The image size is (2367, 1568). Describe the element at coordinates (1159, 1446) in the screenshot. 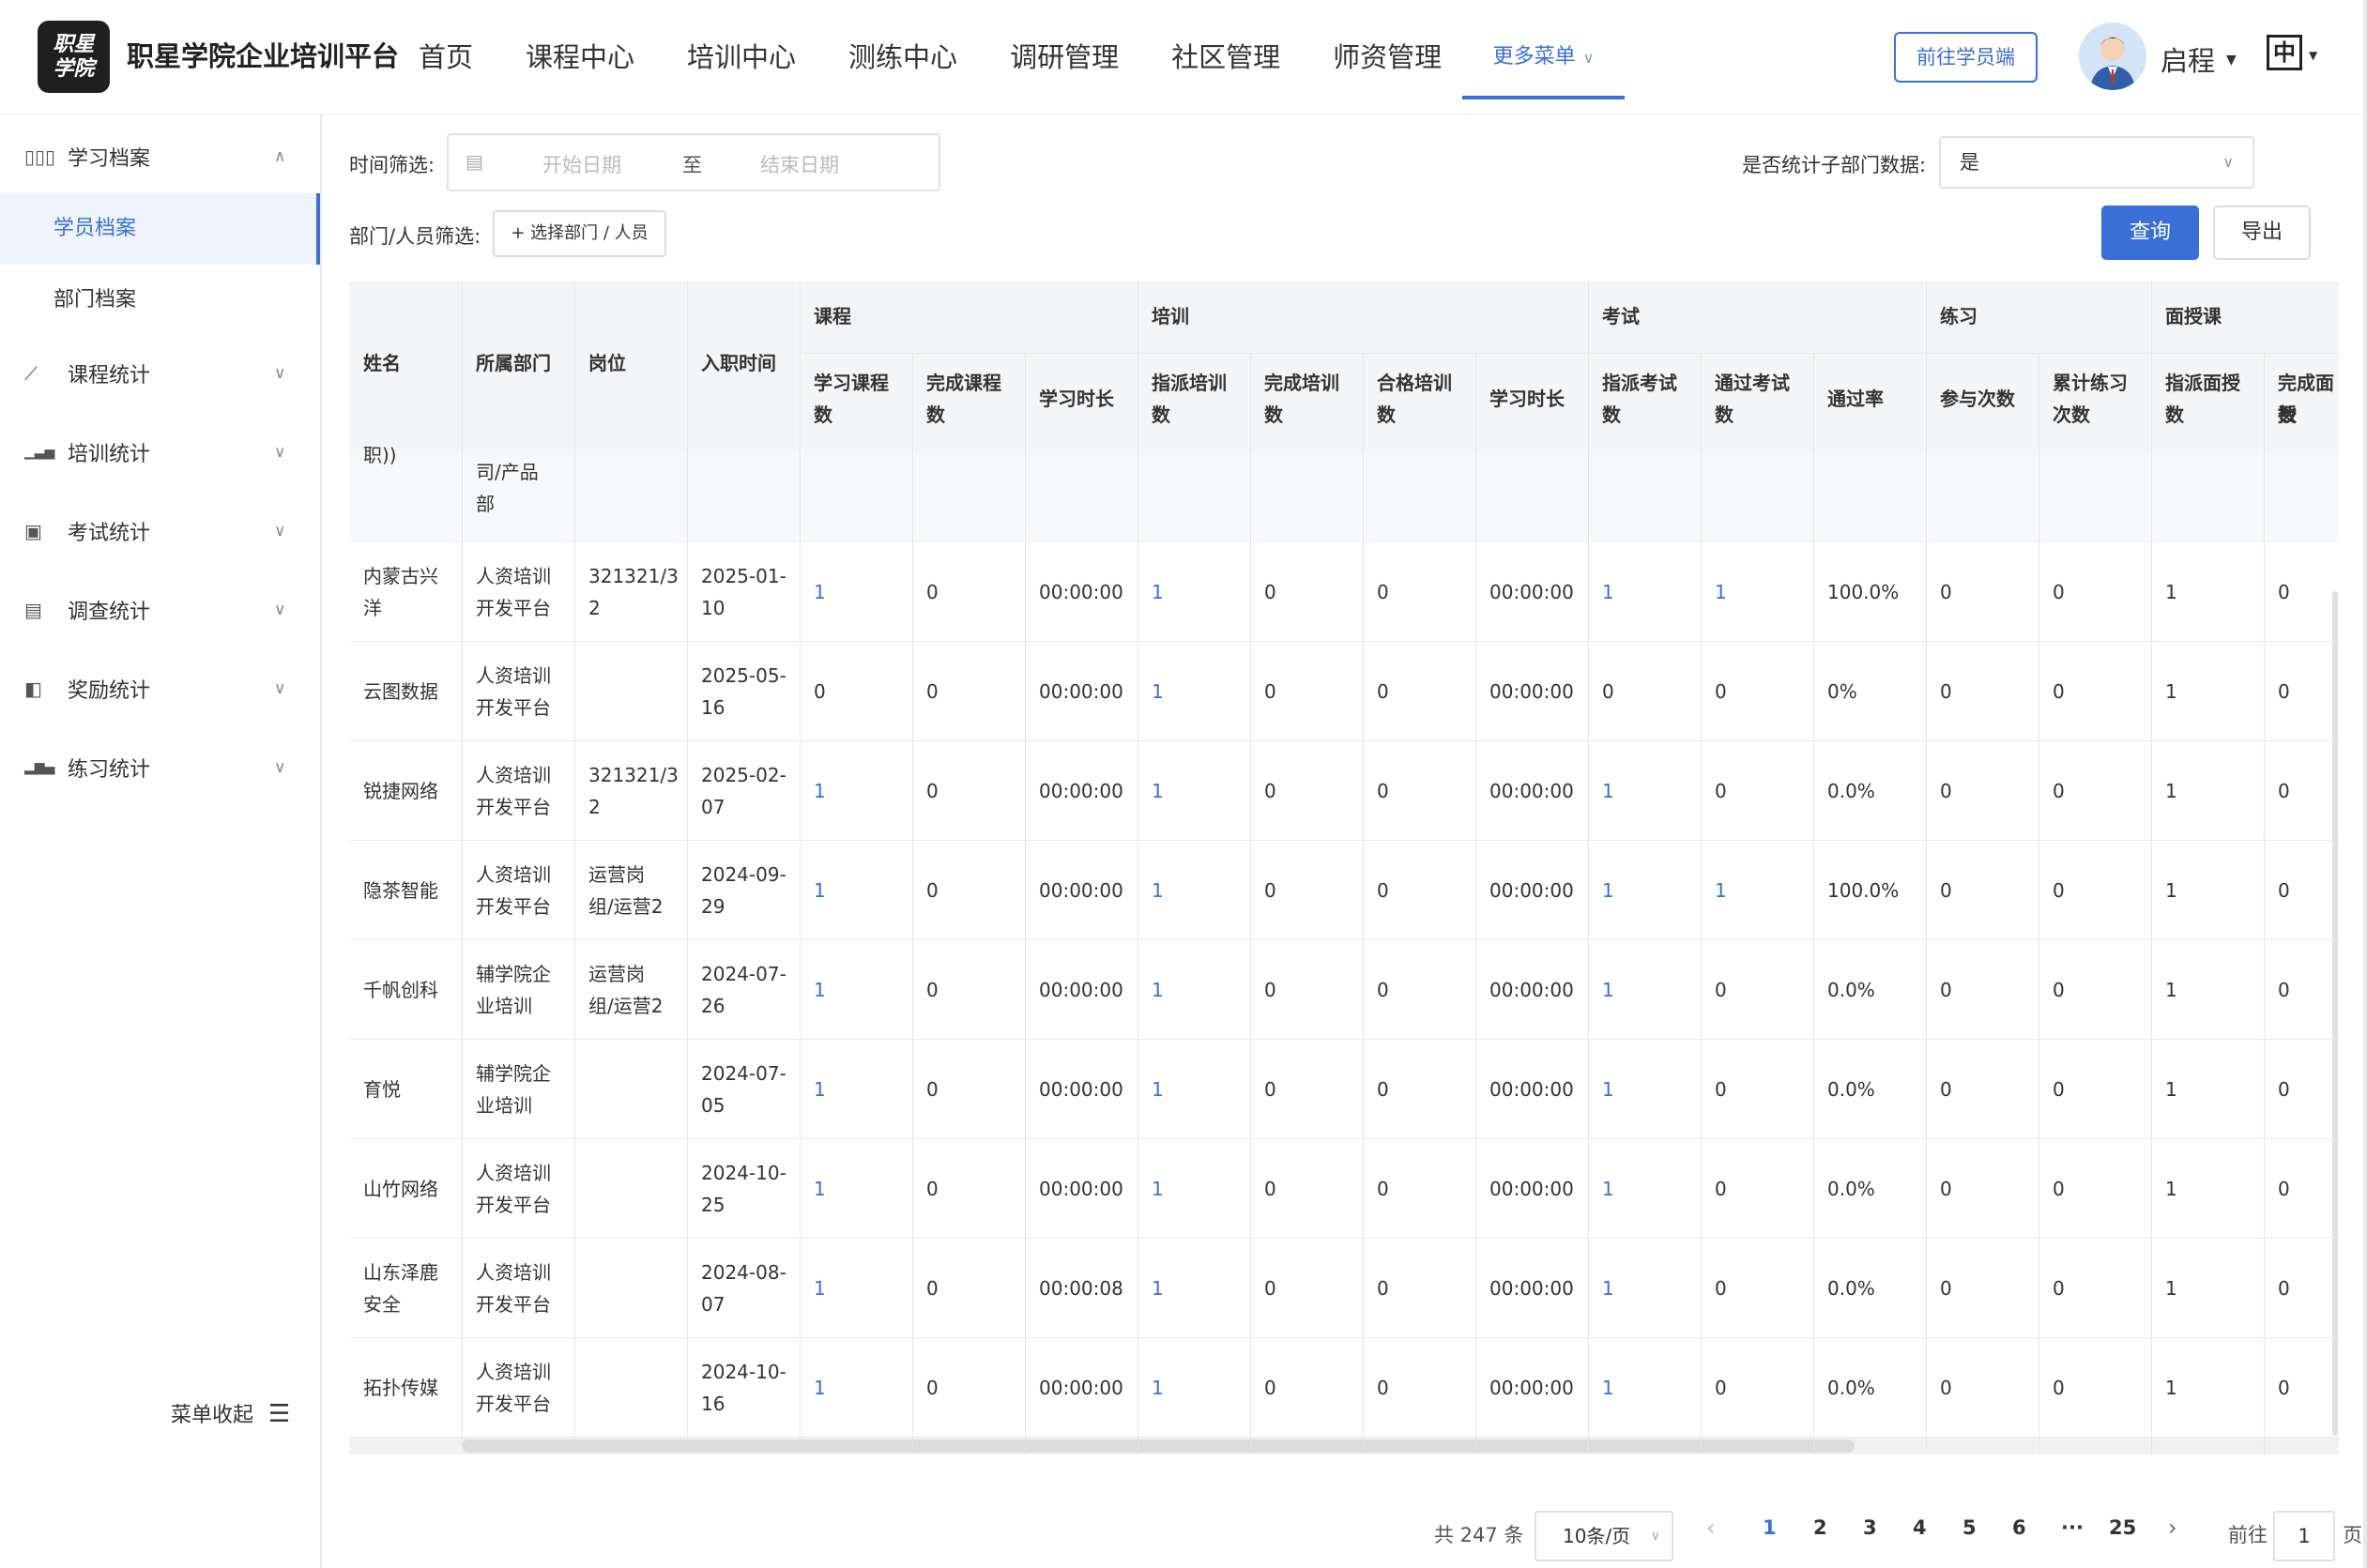

I see `horizontal-scroll-thumb` at that location.